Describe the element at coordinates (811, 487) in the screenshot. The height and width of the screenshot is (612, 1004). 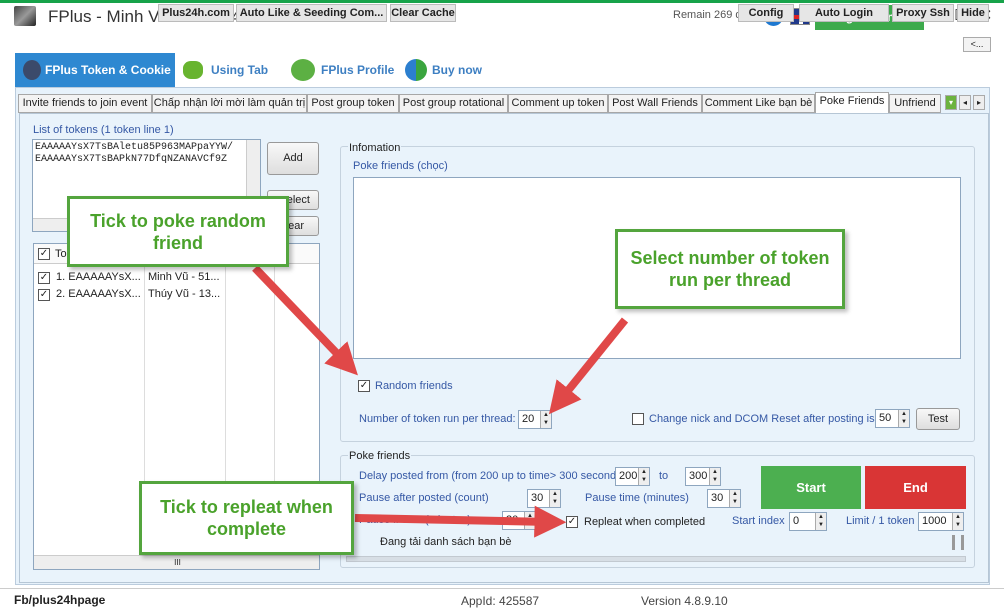
I see `start-button: Start` at that location.